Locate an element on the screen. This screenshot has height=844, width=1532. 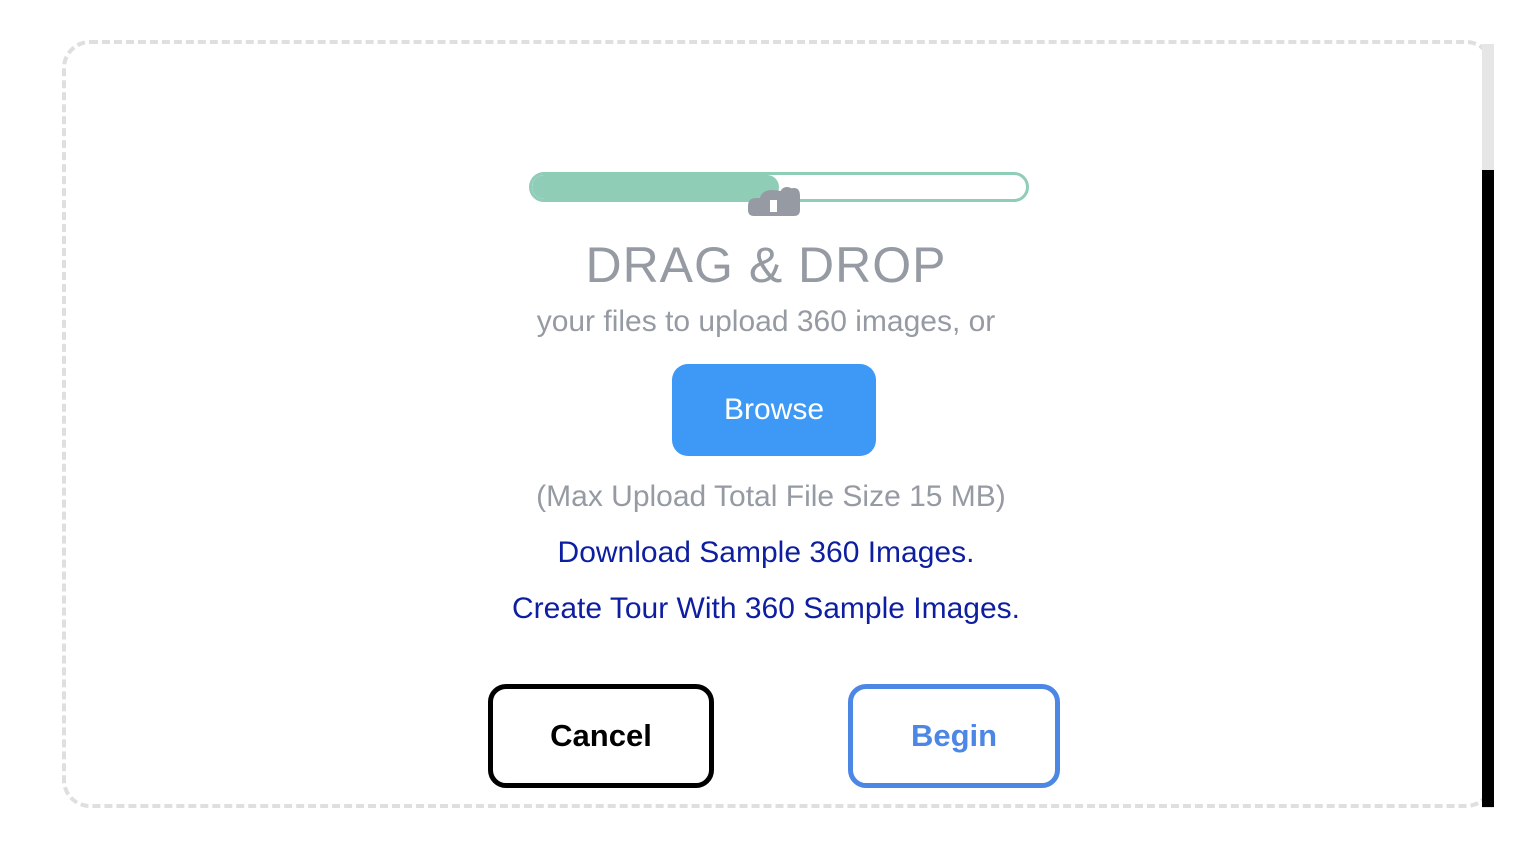
drag-drop-title: DRAG & DROP is located at coordinates (766, 265).